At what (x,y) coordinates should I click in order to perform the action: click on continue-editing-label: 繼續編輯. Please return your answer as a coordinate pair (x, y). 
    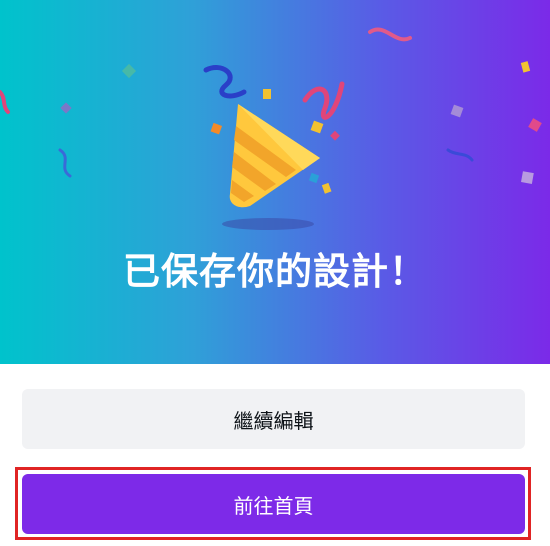
    Looking at the image, I should click on (273, 420).